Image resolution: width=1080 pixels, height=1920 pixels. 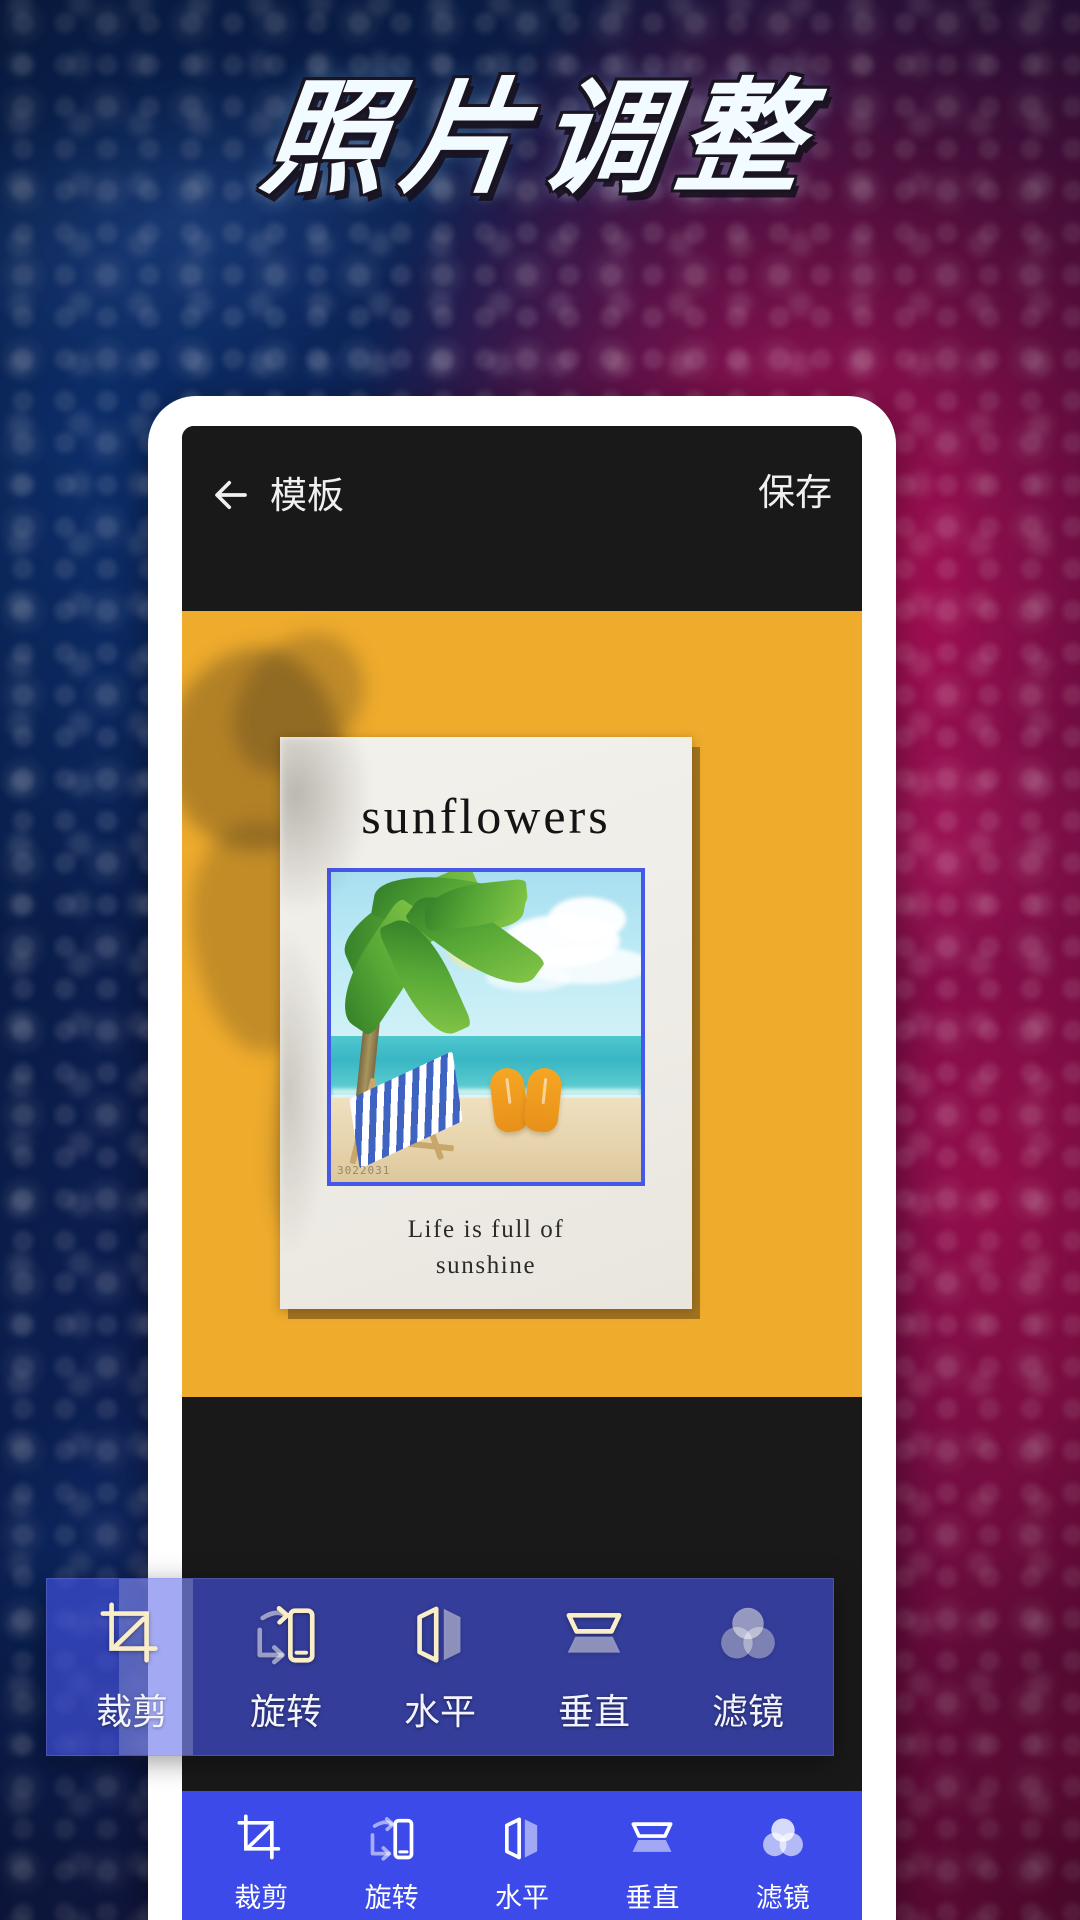 What do you see at coordinates (391, 1898) in the screenshot?
I see `toolbar-label: 旋转` at bounding box center [391, 1898].